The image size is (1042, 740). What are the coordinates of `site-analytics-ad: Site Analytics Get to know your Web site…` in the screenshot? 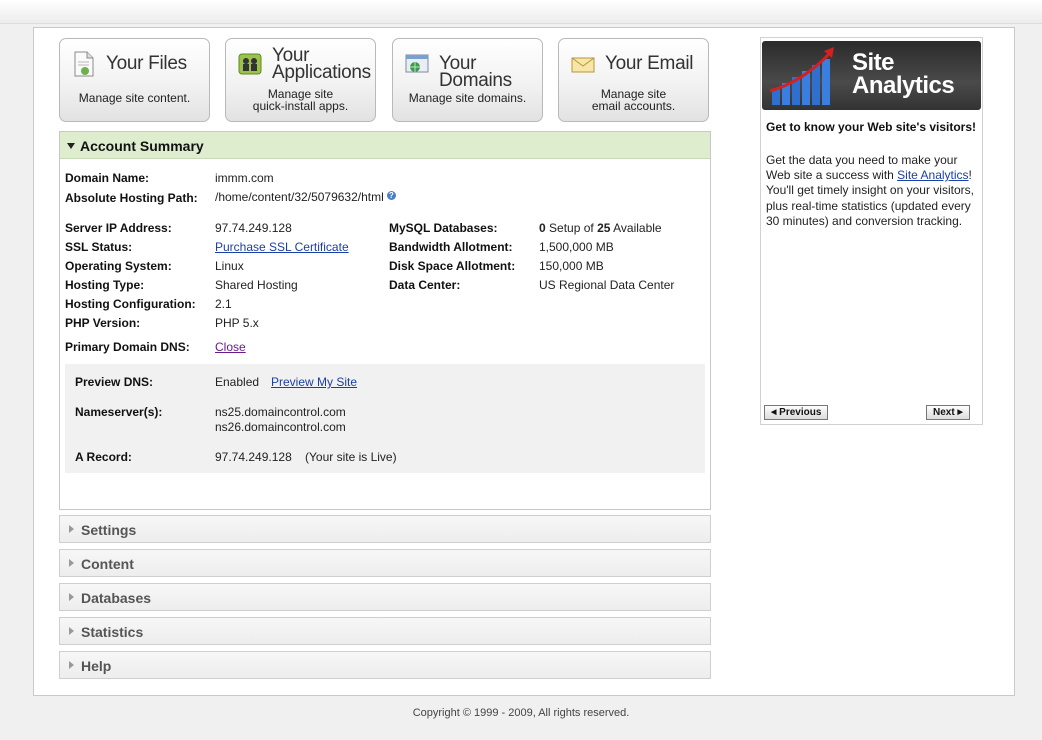 It's located at (871, 231).